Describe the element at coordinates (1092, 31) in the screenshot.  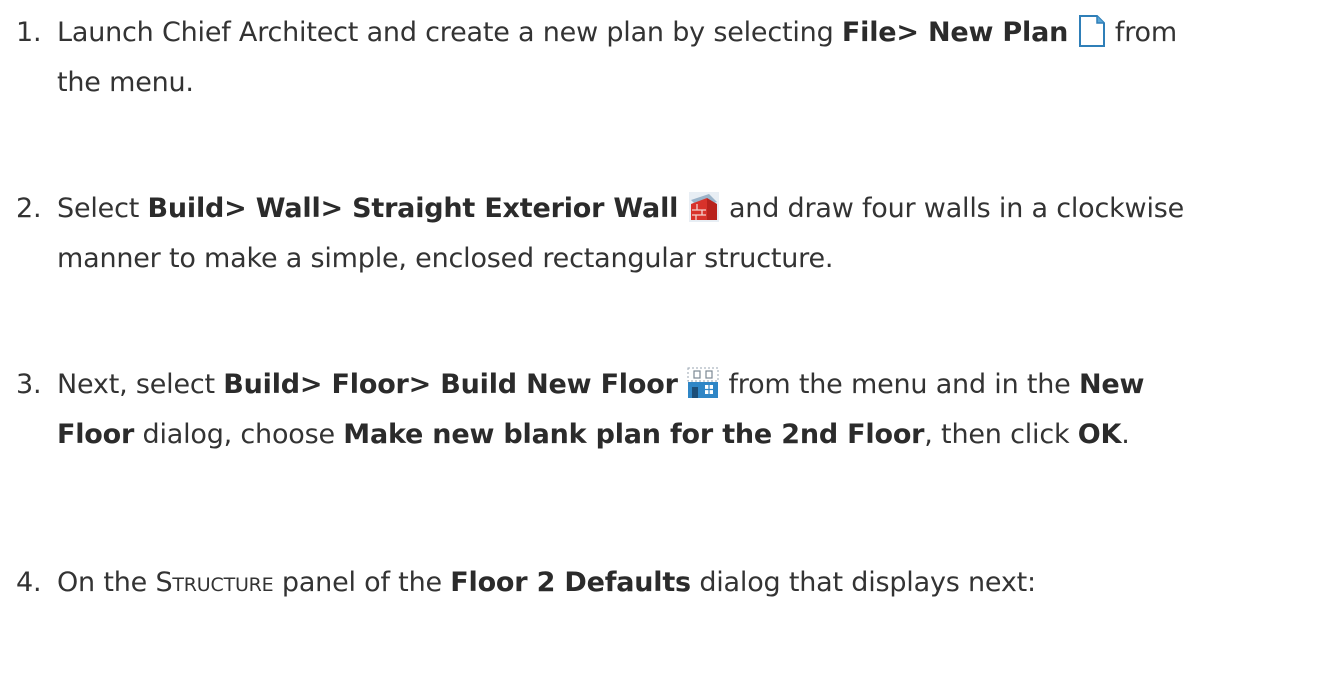
I see `new-plan-icon` at that location.